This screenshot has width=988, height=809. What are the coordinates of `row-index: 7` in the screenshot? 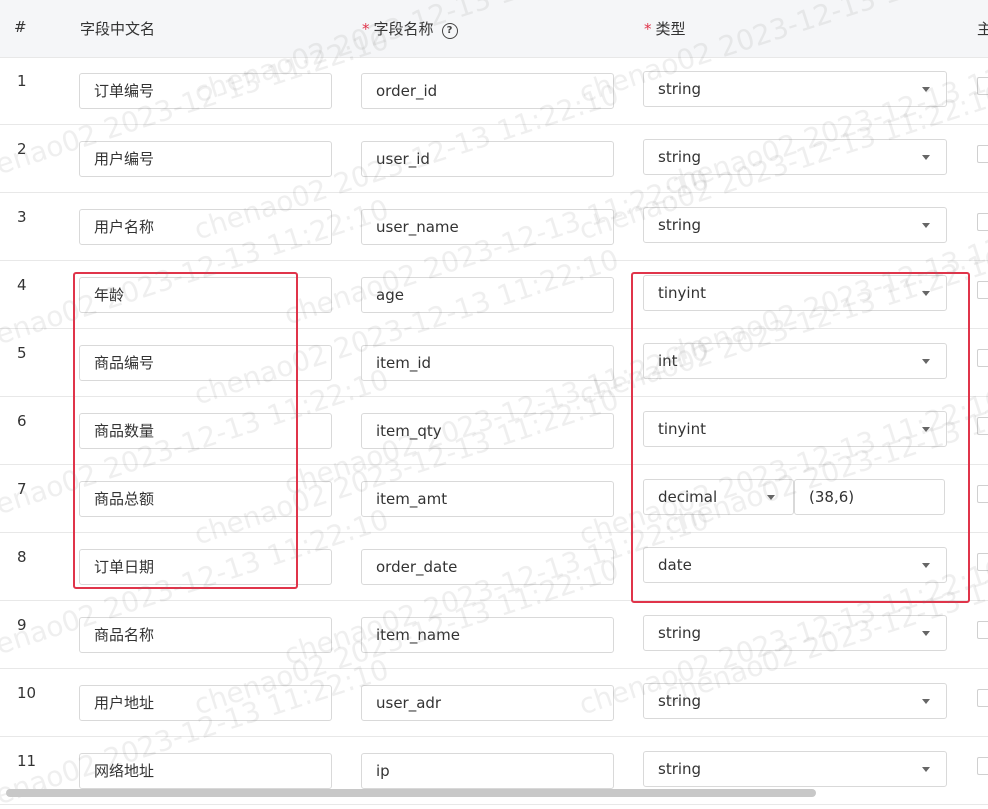 It's located at (22, 489).